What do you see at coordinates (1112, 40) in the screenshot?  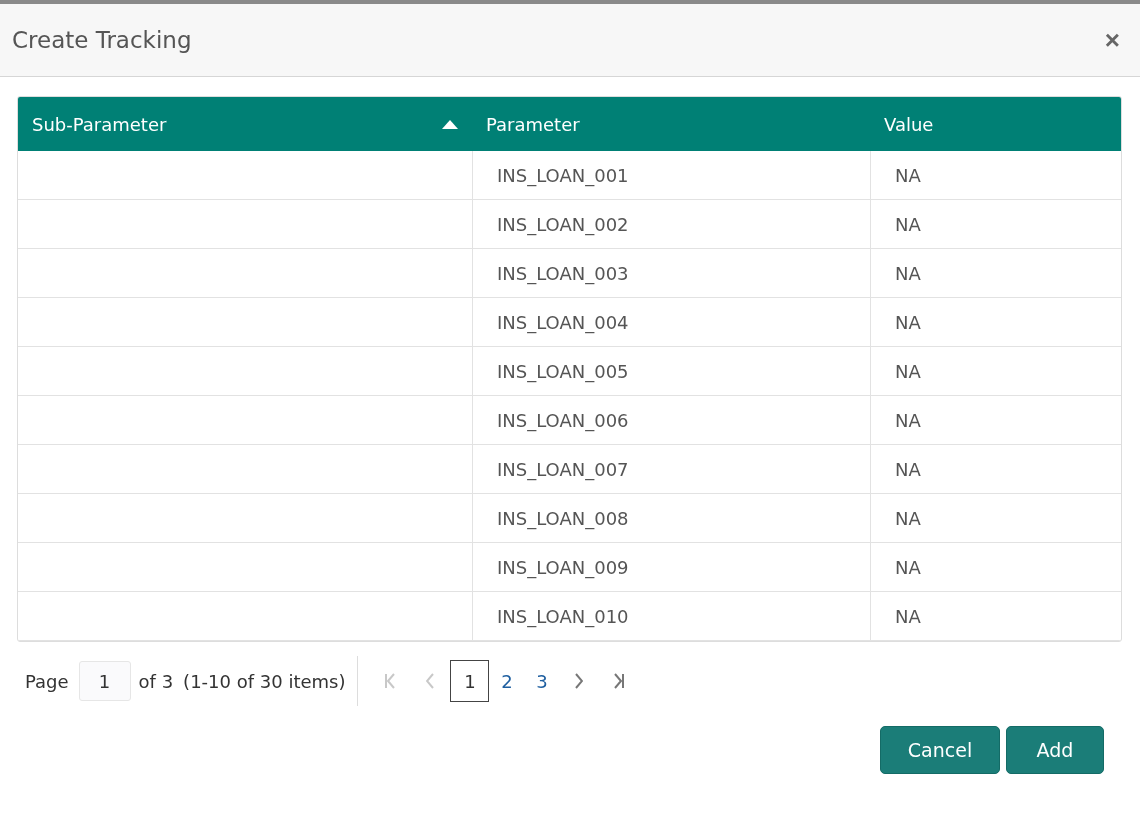 I see `close-button: ×` at bounding box center [1112, 40].